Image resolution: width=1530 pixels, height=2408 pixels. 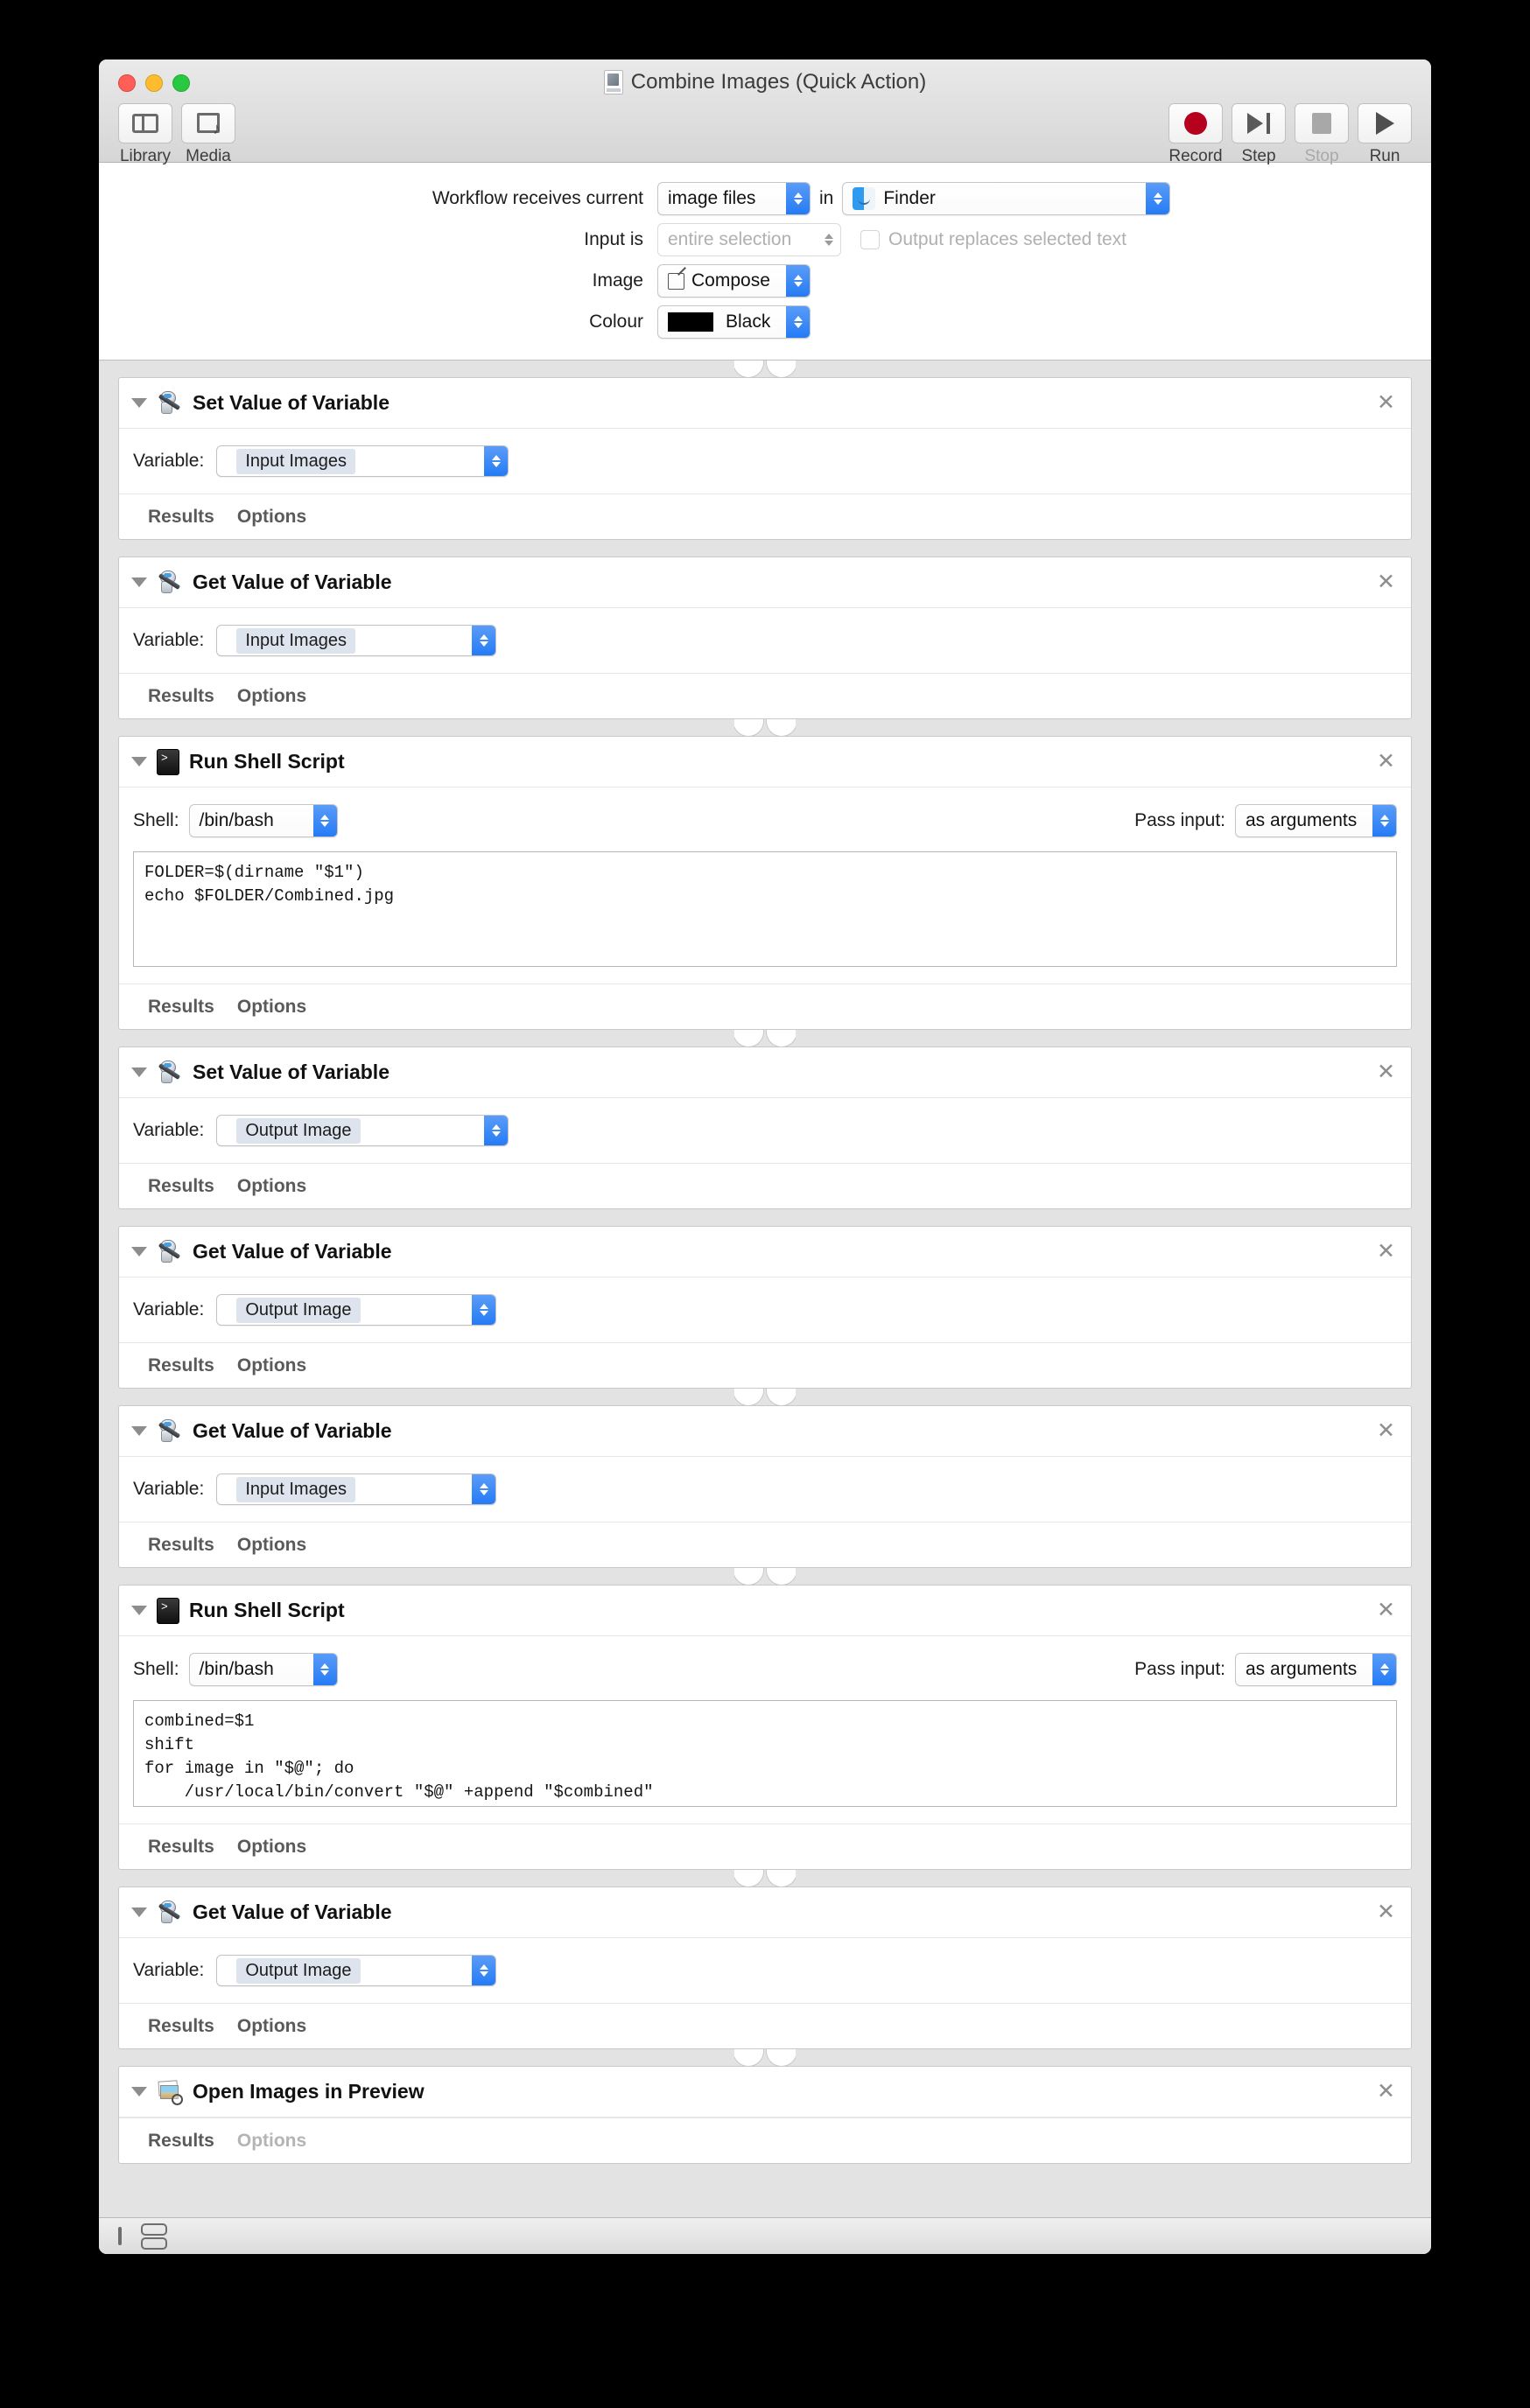 I want to click on colour-select: Black, so click(x=734, y=322).